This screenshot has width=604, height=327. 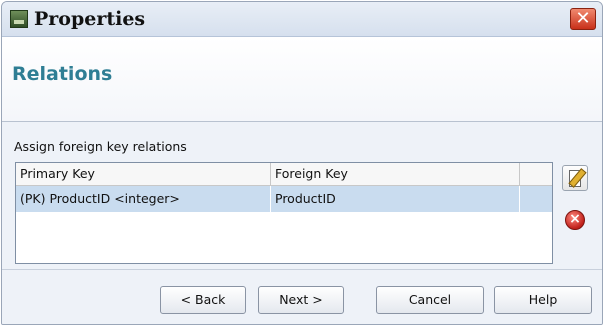 I want to click on delete-relation-button: ×, so click(x=575, y=220).